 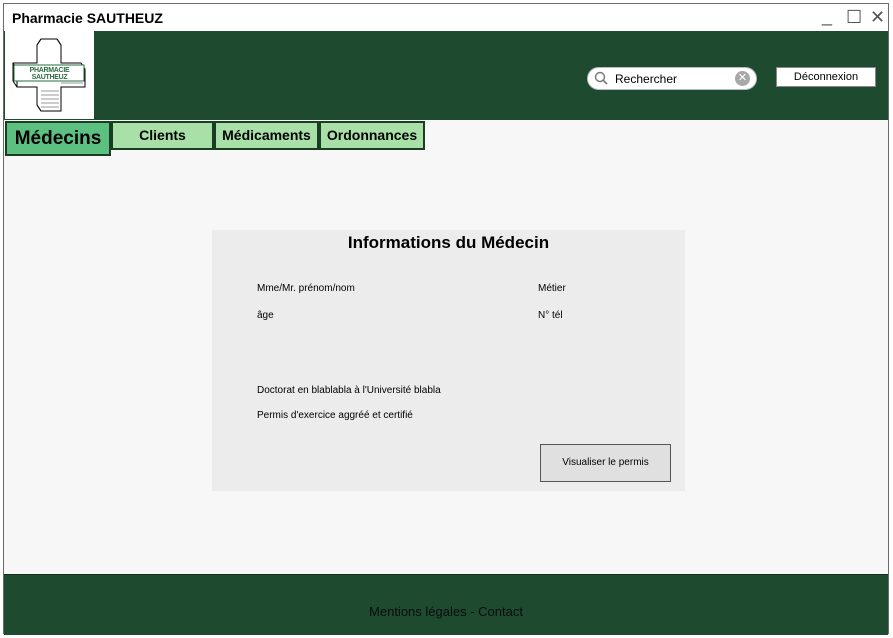 What do you see at coordinates (854, 17) in the screenshot?
I see `maximize-icon: ☐` at bounding box center [854, 17].